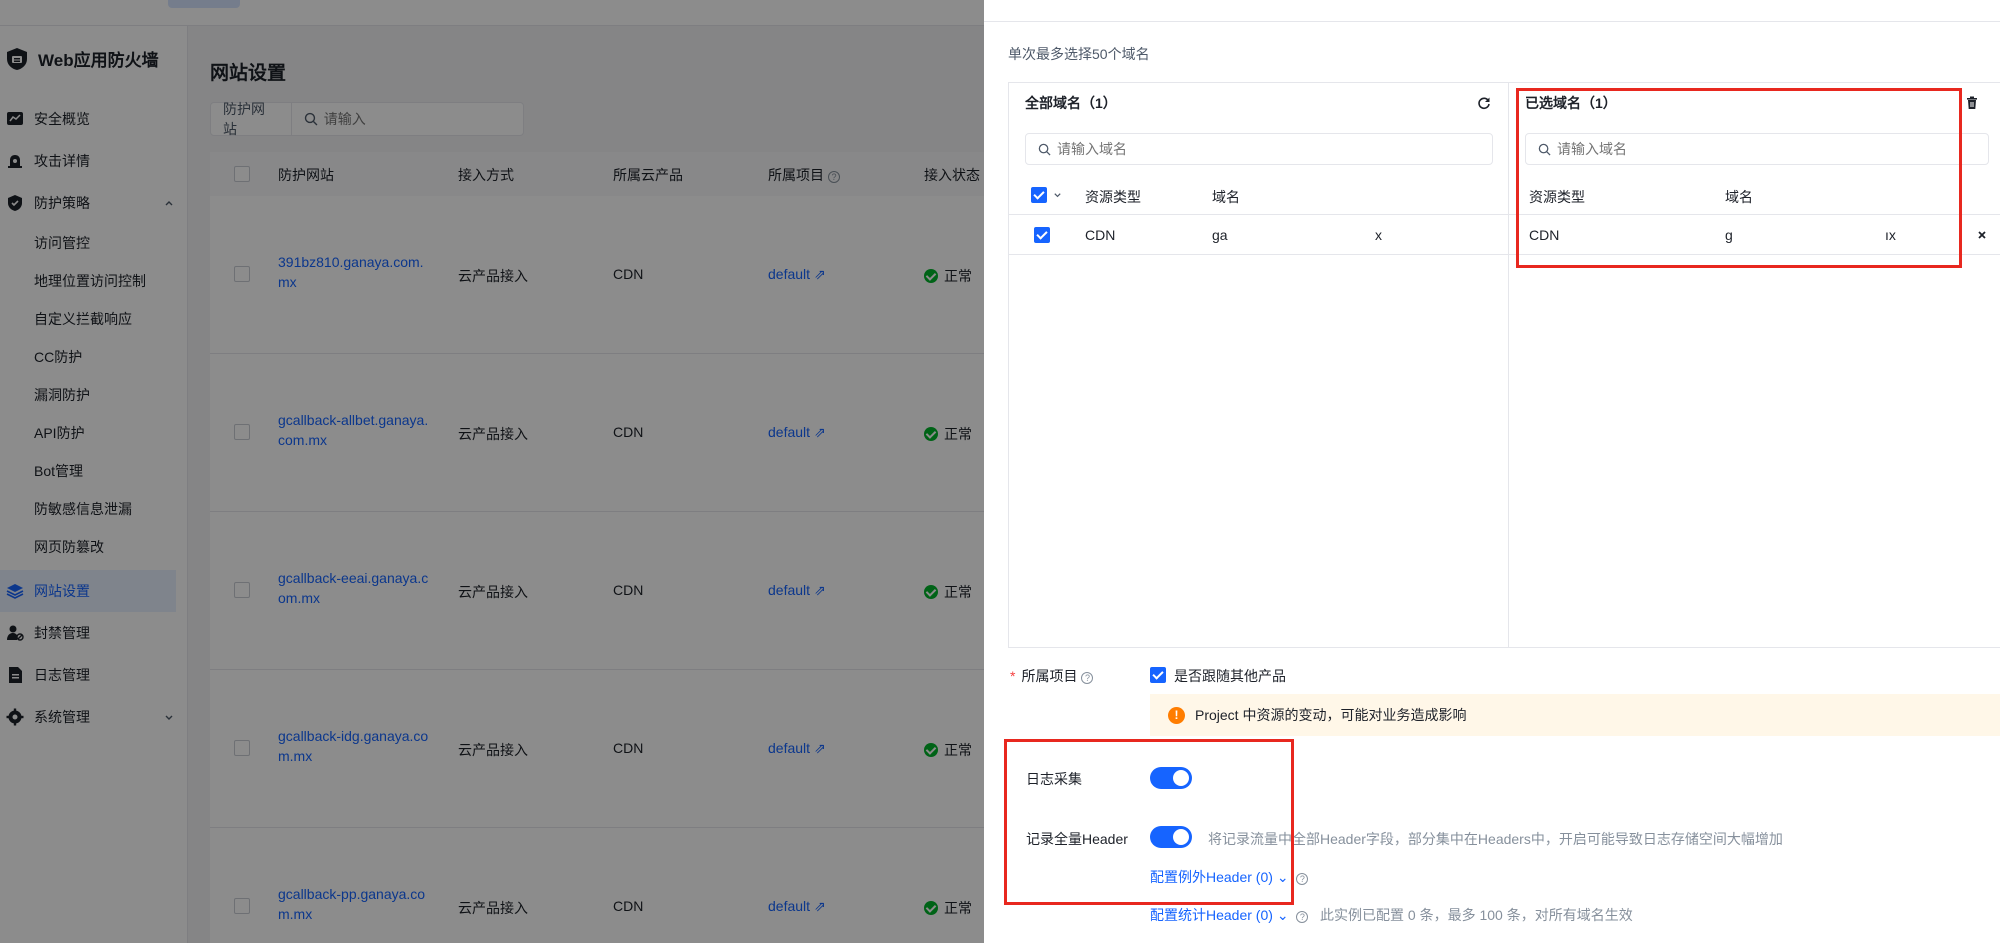 The image size is (2000, 943). I want to click on all-domains-title: 全部域名（1）, so click(1071, 103).